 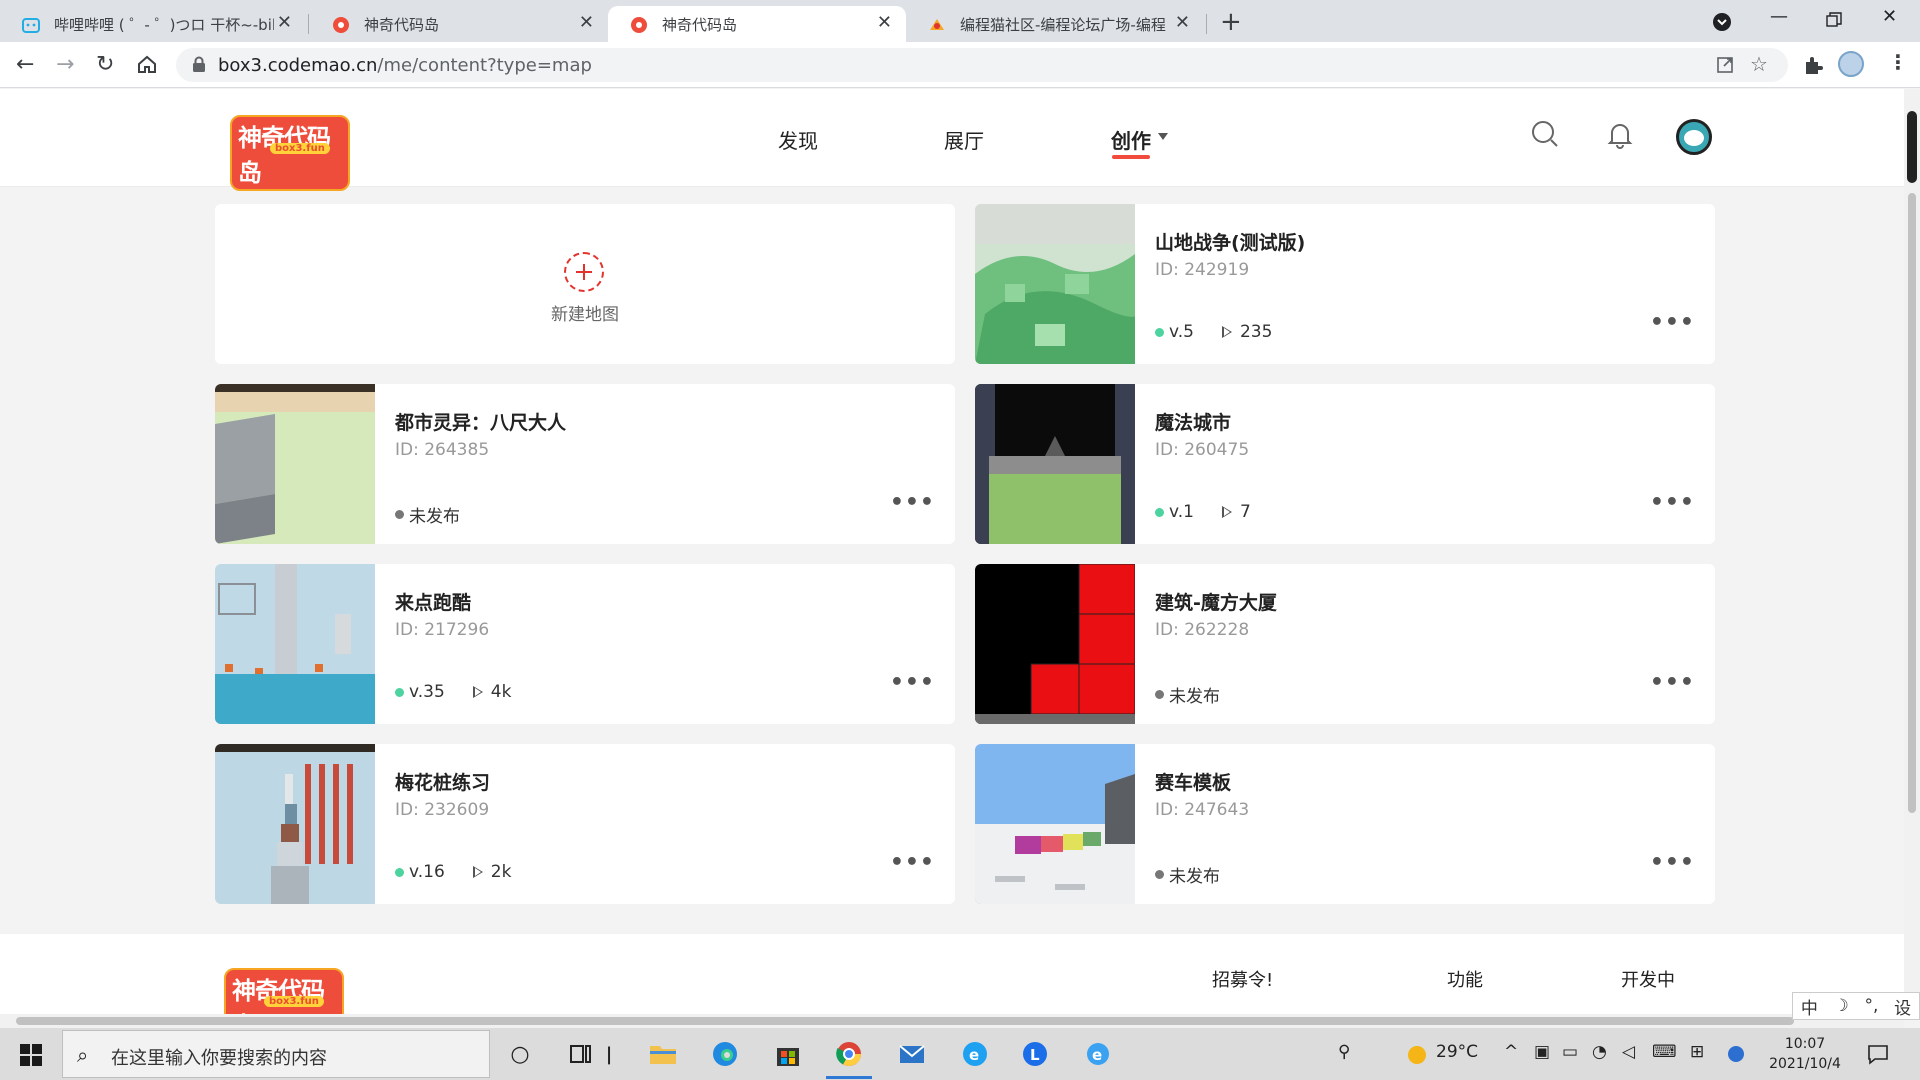 What do you see at coordinates (1902, 1006) in the screenshot?
I see `ime-settings: 设` at bounding box center [1902, 1006].